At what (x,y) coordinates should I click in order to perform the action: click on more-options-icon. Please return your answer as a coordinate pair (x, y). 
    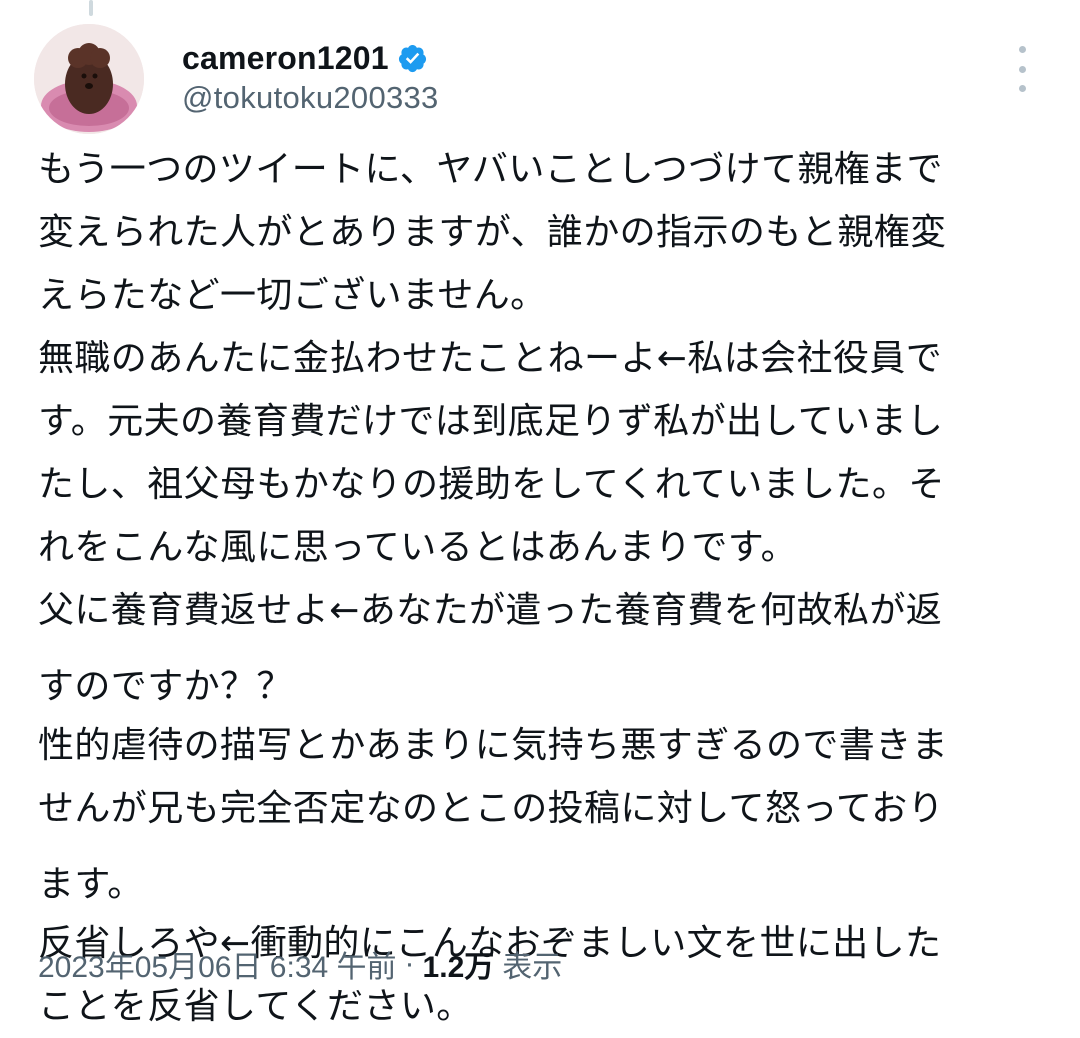
    Looking at the image, I should click on (1022, 69).